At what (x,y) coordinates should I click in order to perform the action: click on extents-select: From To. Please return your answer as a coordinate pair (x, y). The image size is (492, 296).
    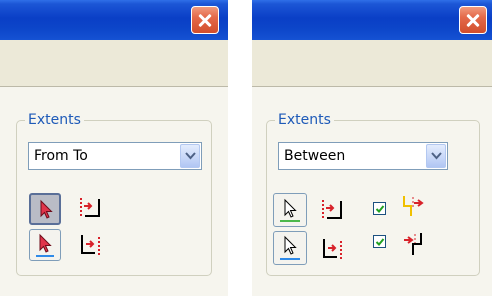
    Looking at the image, I should click on (115, 156).